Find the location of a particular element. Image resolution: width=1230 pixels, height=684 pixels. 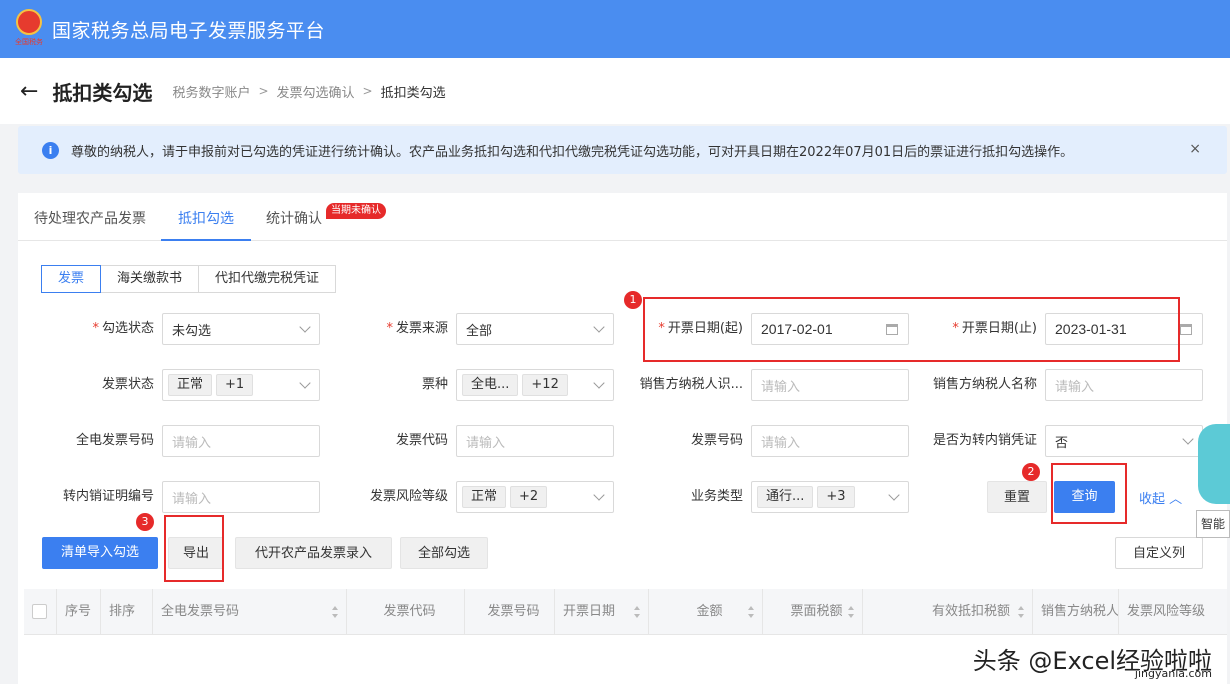

seller-name-label: 销售方纳税人名称 is located at coordinates (984, 384).